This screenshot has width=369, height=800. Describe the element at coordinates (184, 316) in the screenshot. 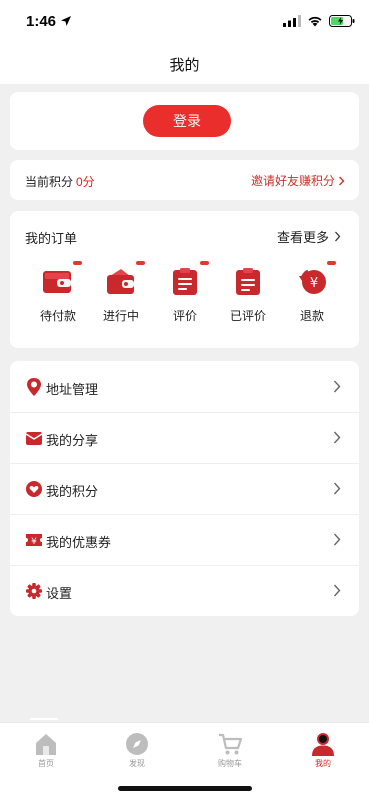

I see `order-to-review-label: 评价` at that location.